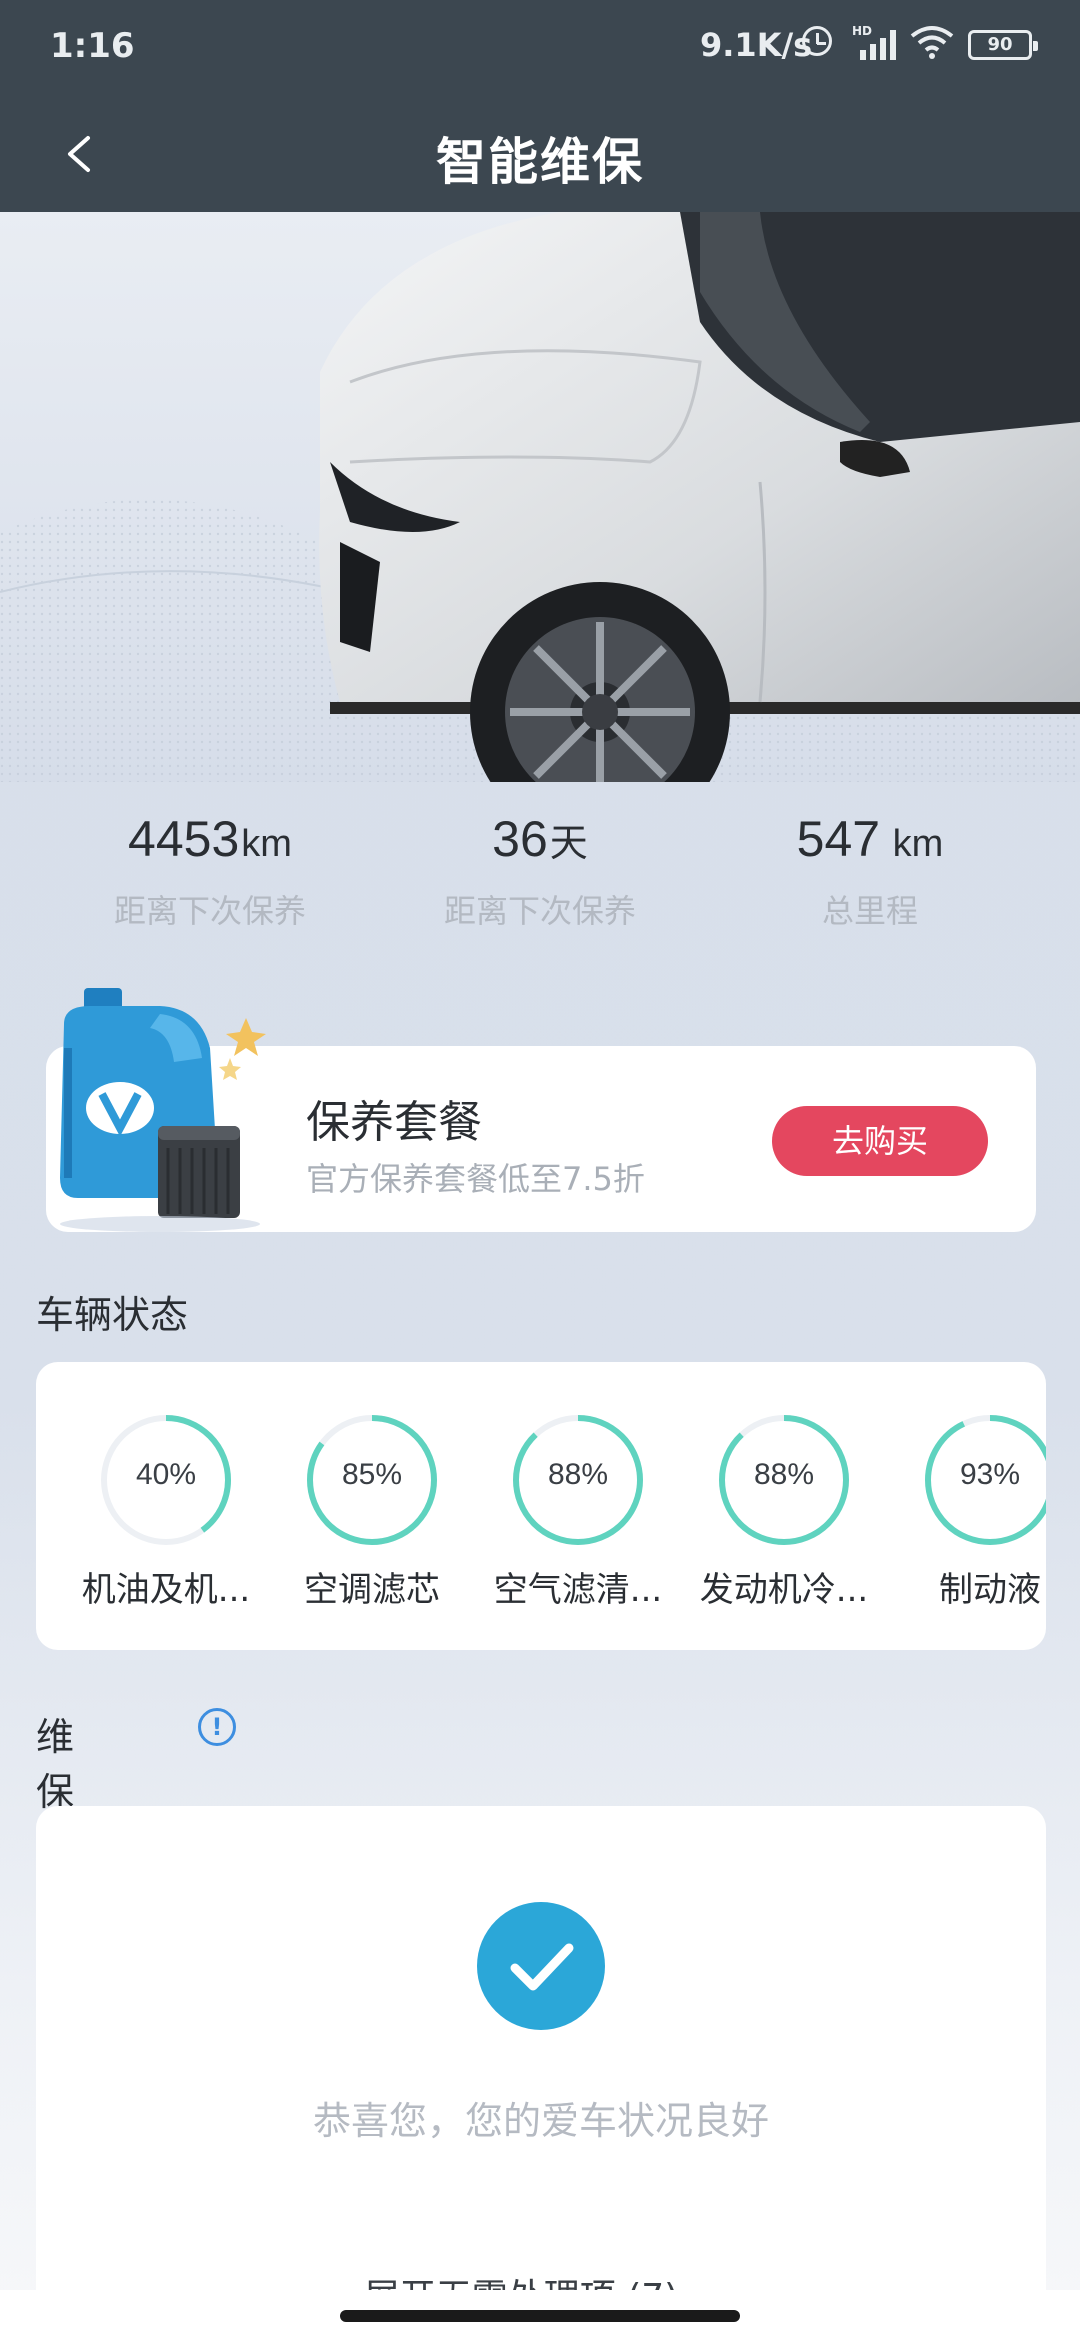 The image size is (1080, 2340). Describe the element at coordinates (880, 1141) in the screenshot. I see `buy-button: 去购买` at that location.